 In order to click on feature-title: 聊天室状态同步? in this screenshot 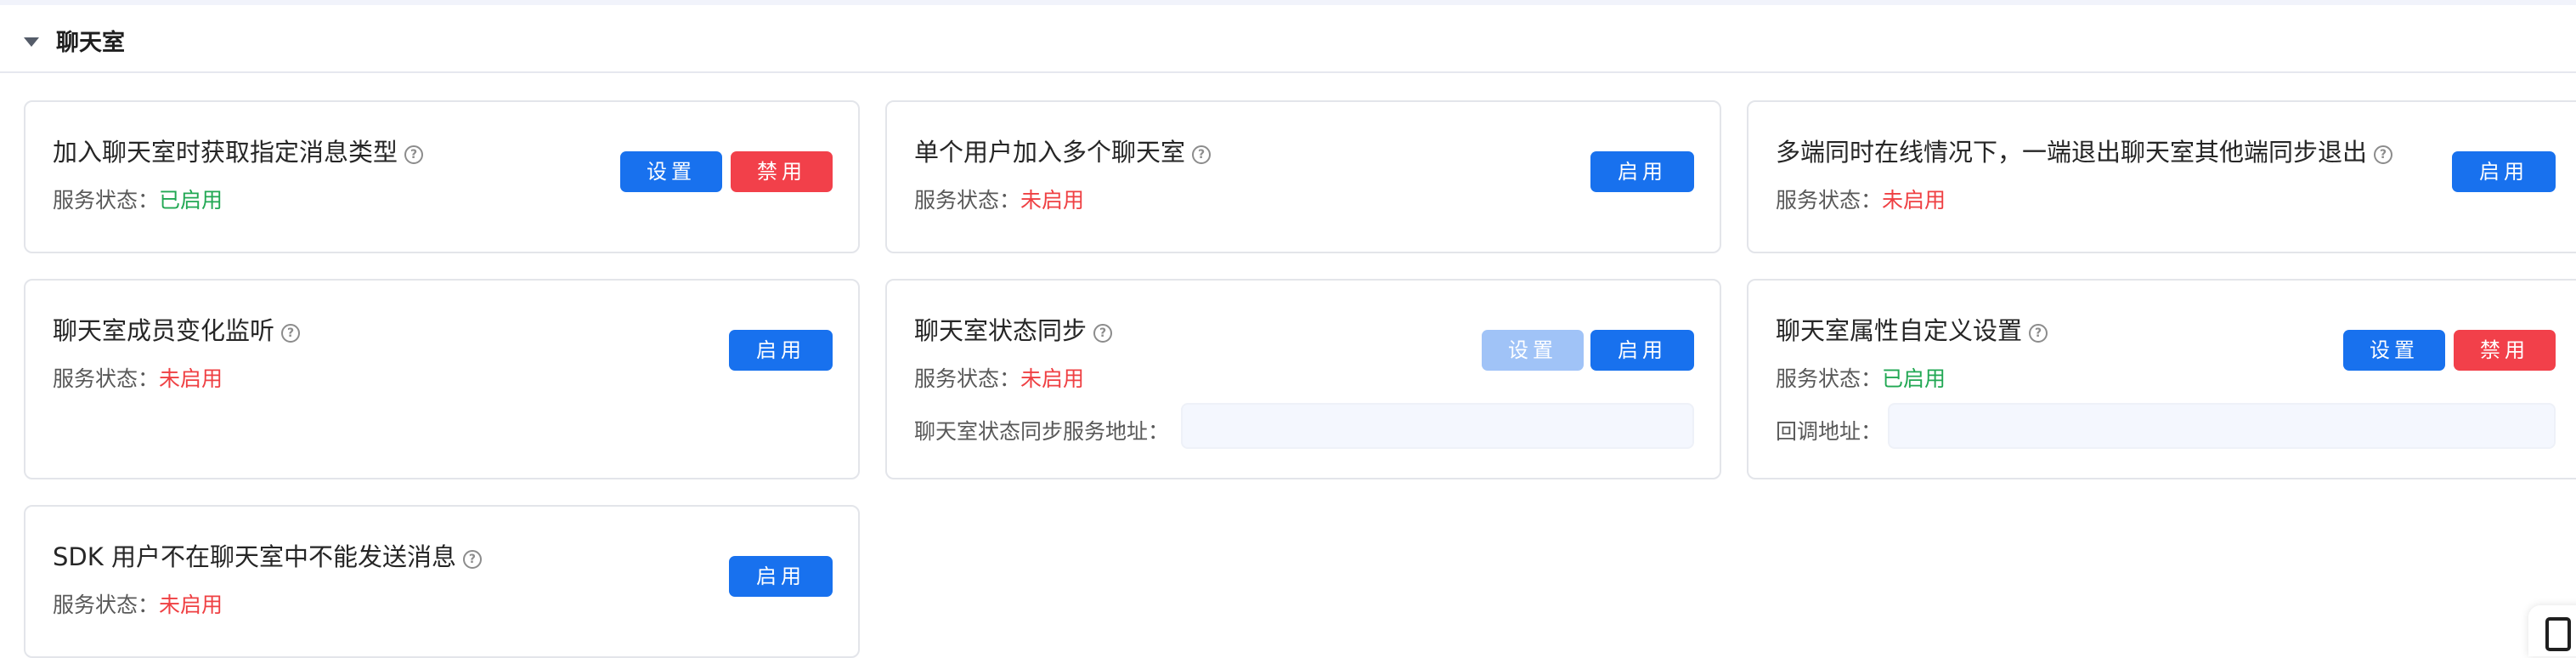, I will do `click(1013, 329)`.